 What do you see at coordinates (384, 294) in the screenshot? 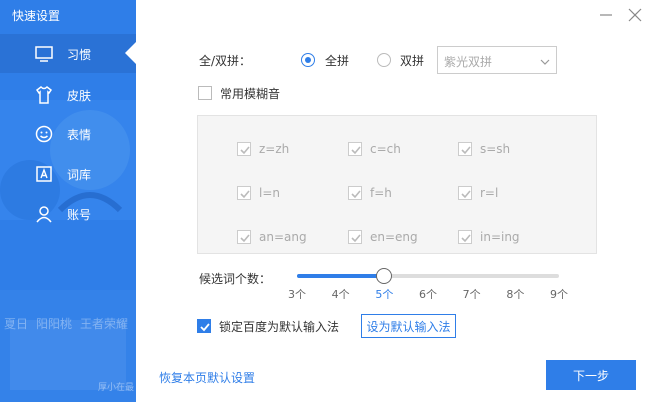
I see `candidate-count-tick: 5个` at bounding box center [384, 294].